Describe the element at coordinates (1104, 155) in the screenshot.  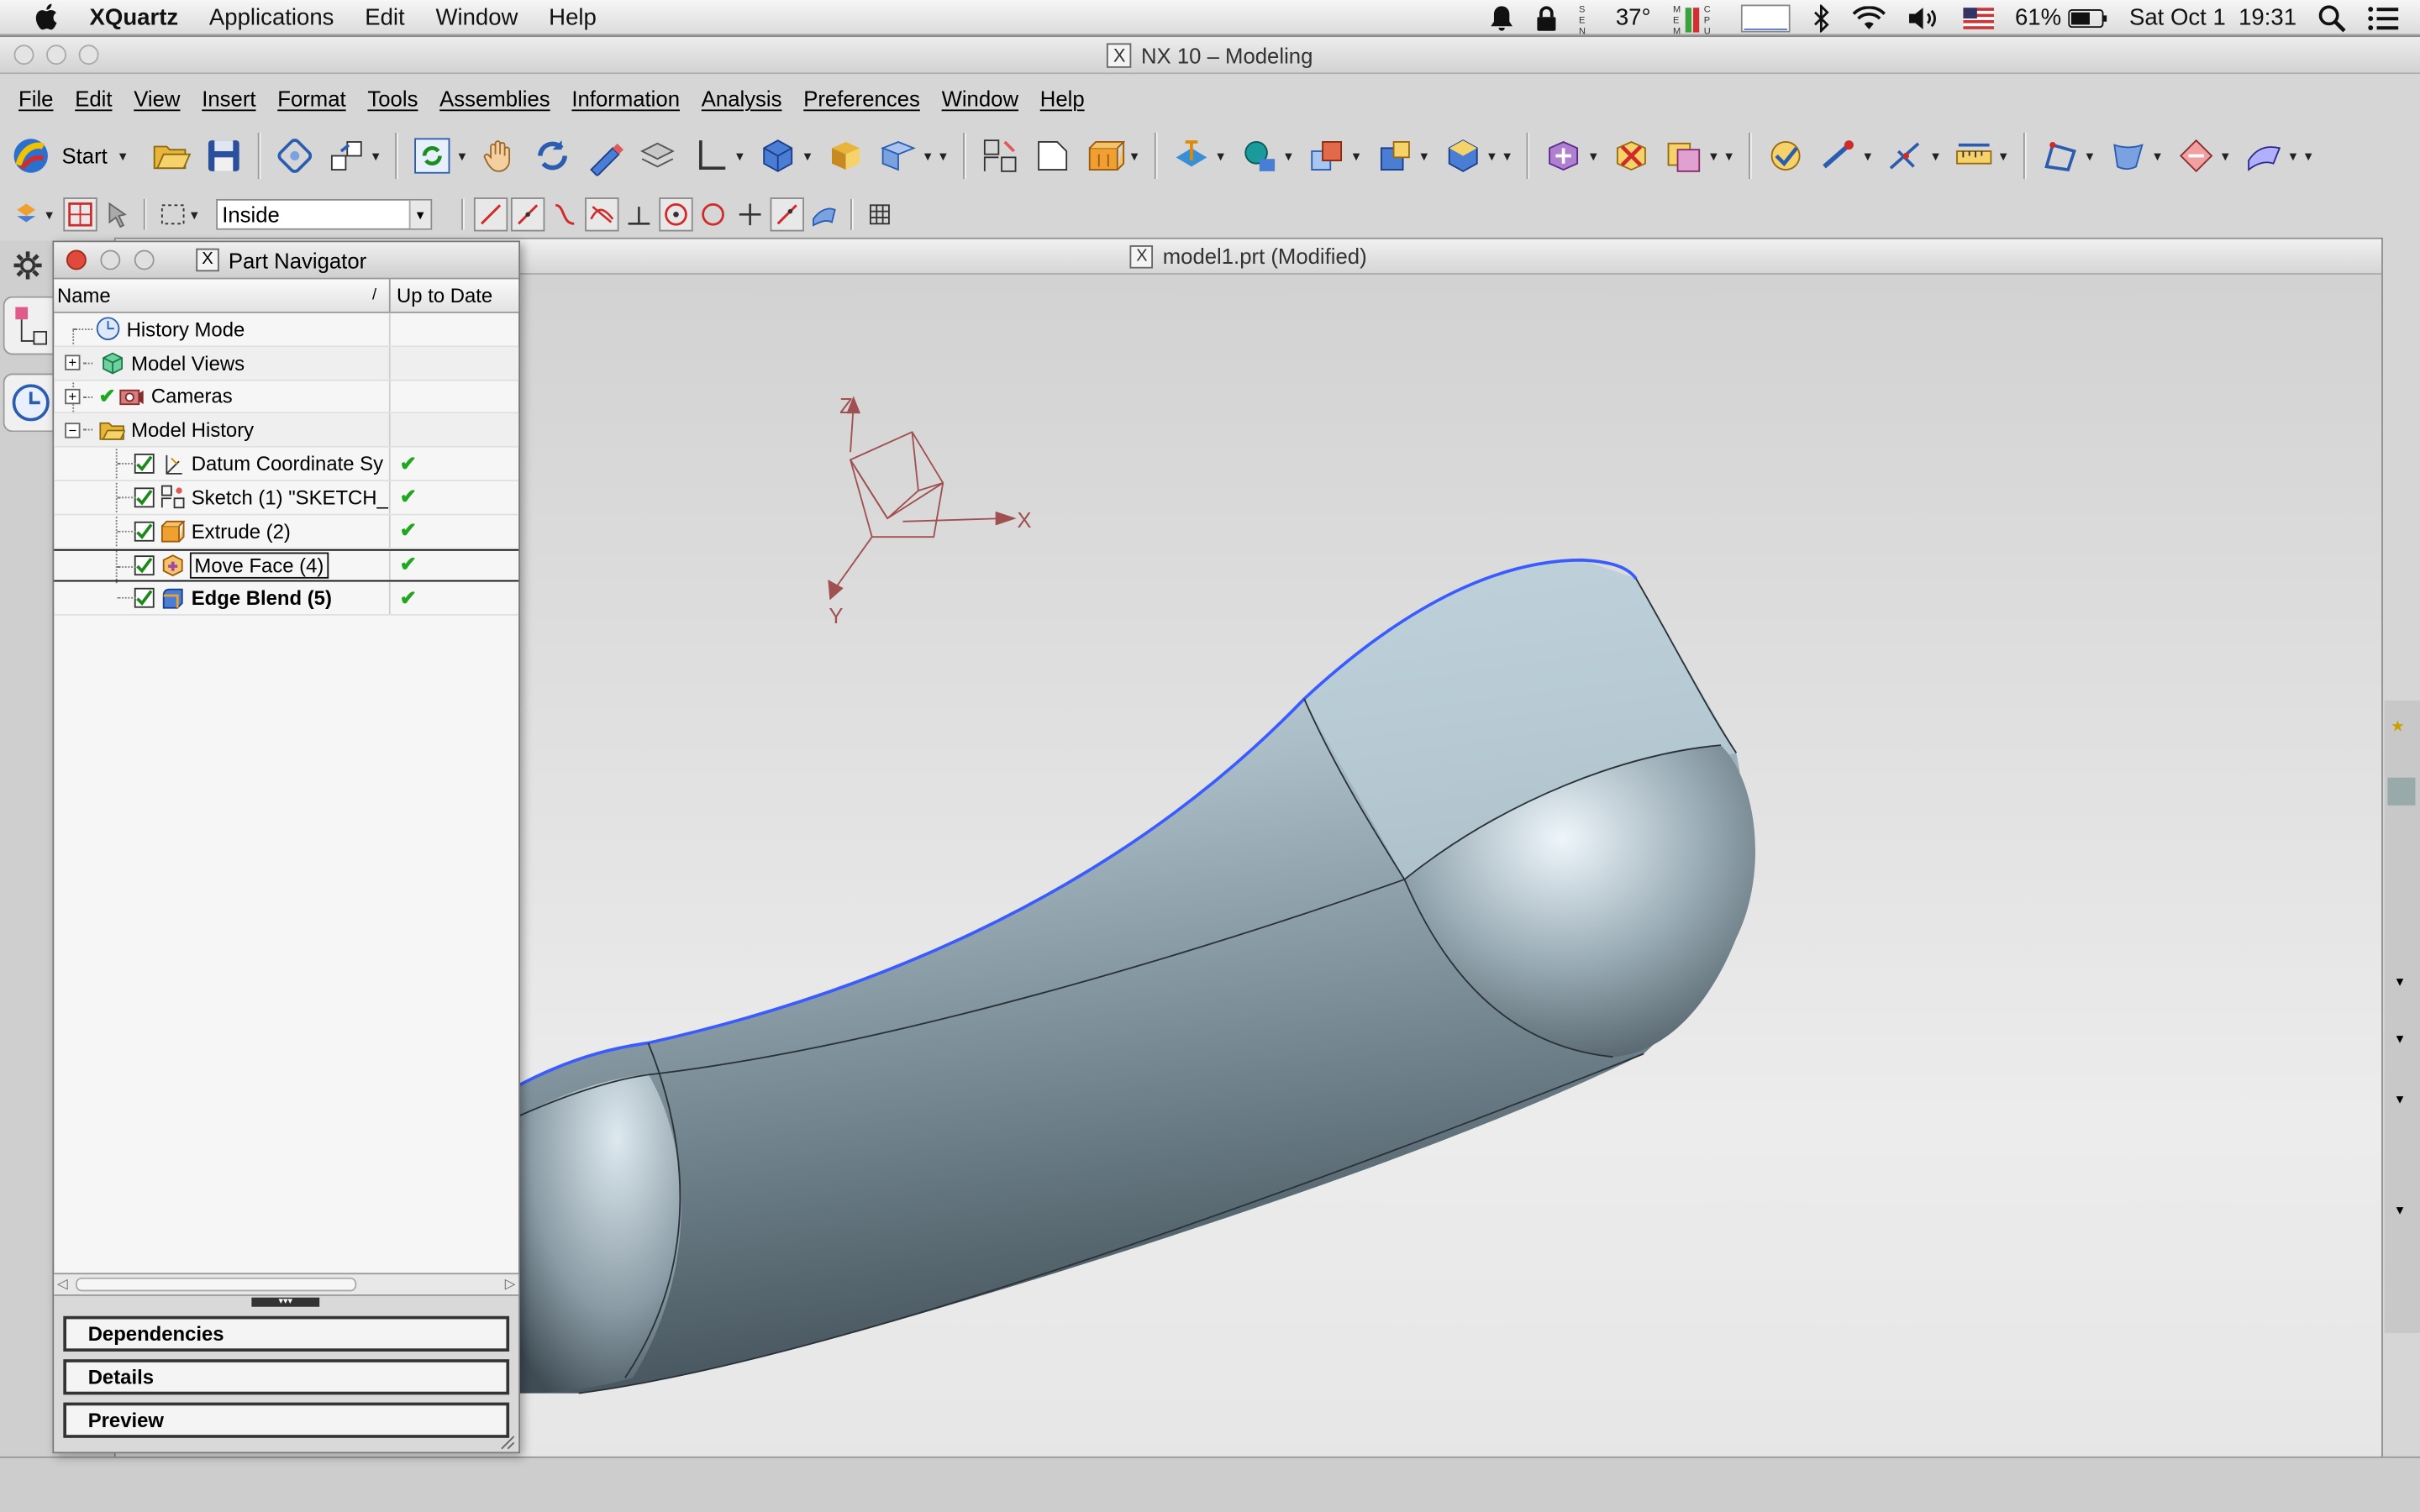
I see `extrude-button` at that location.